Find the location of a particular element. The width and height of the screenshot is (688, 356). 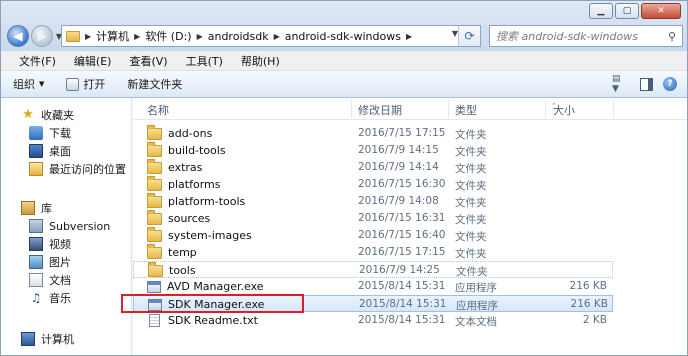

back-button: ◀ is located at coordinates (18, 36).